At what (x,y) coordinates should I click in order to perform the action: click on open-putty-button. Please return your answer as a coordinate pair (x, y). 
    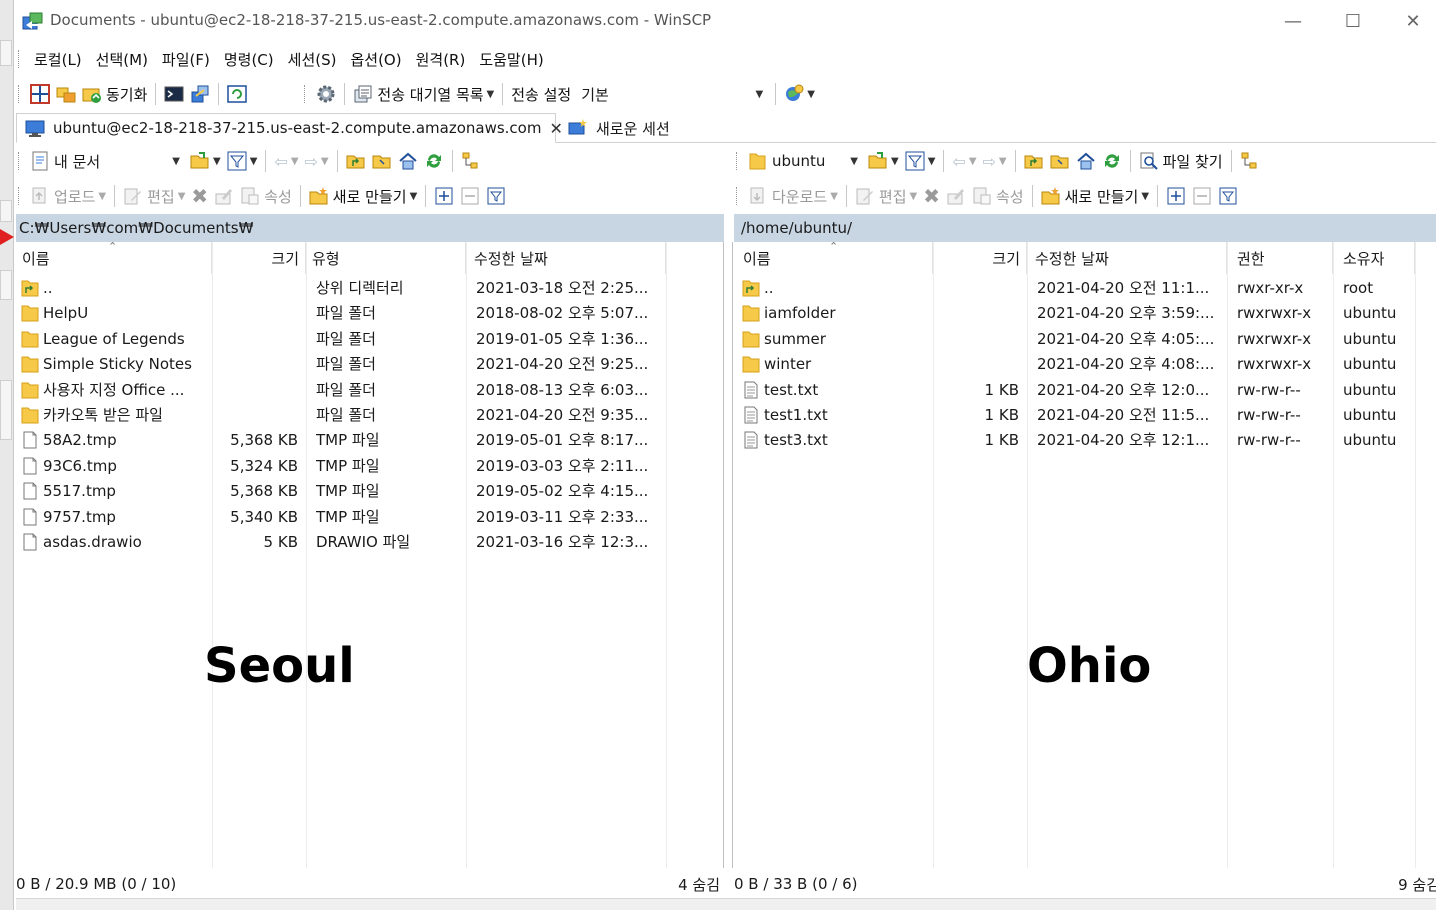
    Looking at the image, I should click on (200, 94).